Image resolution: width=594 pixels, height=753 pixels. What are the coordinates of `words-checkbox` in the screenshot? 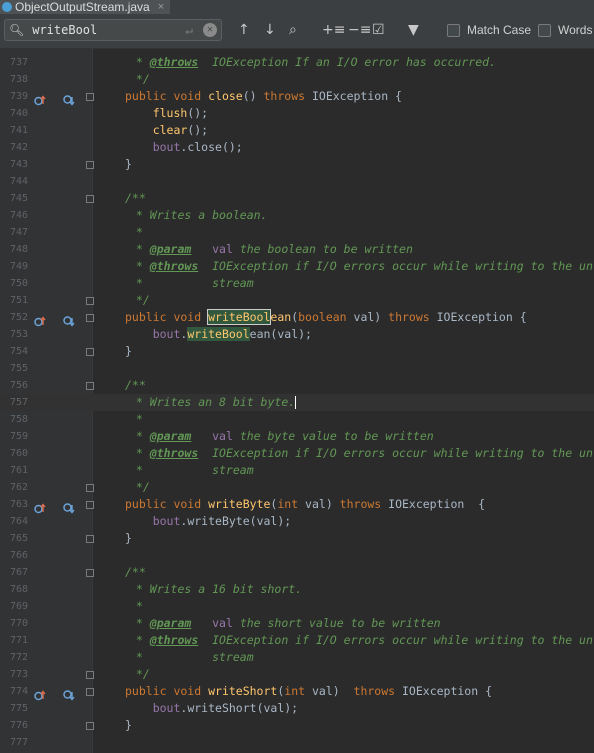 It's located at (544, 30).